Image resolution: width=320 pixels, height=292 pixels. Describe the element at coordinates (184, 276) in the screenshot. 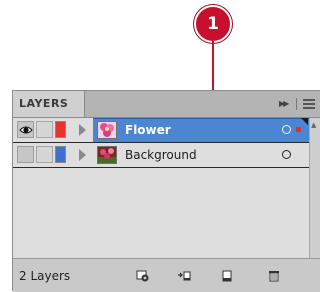

I see `create-sublayer-icon` at that location.